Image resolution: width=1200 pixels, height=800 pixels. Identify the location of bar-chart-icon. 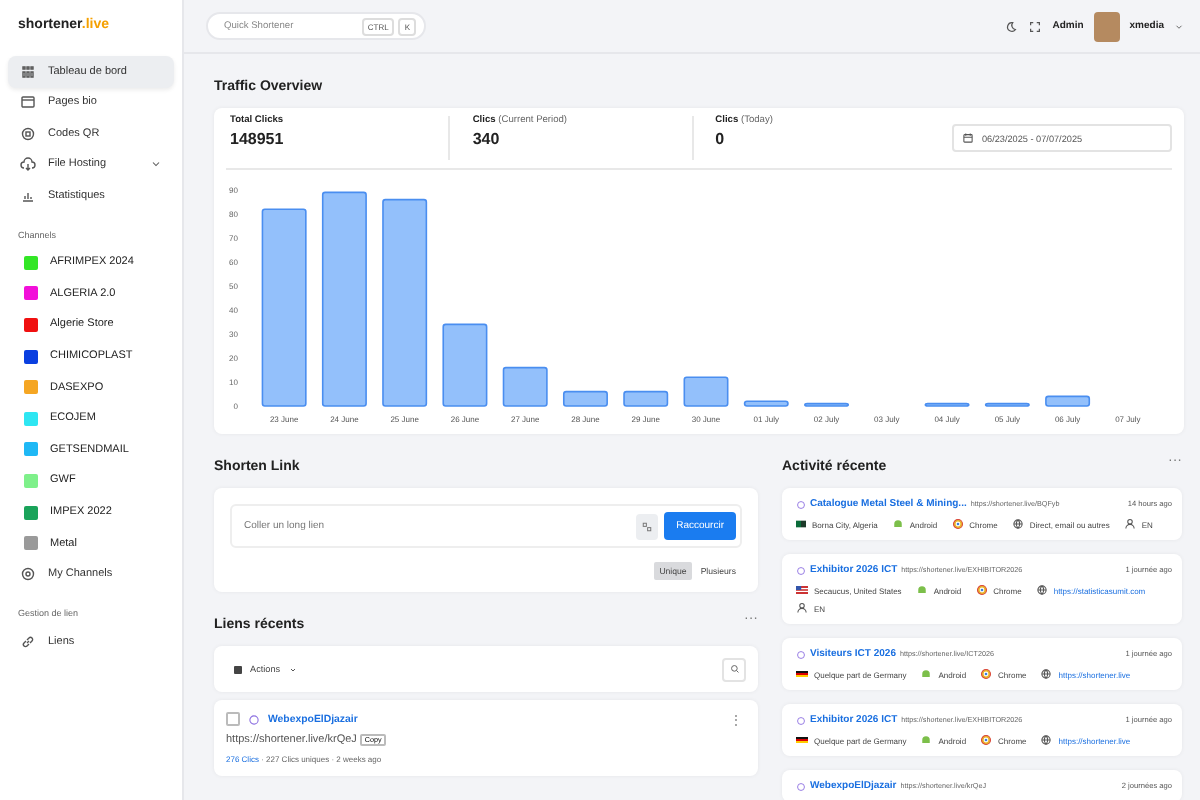
(28, 195).